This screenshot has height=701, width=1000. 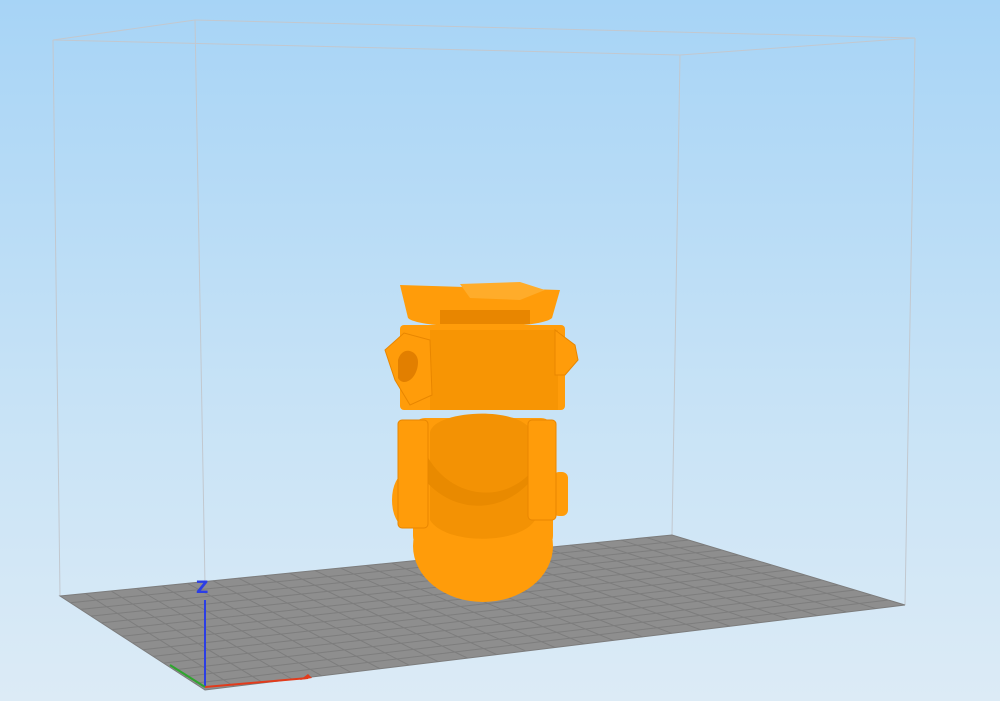 I want to click on z-axis-label: Z, so click(x=202, y=588).